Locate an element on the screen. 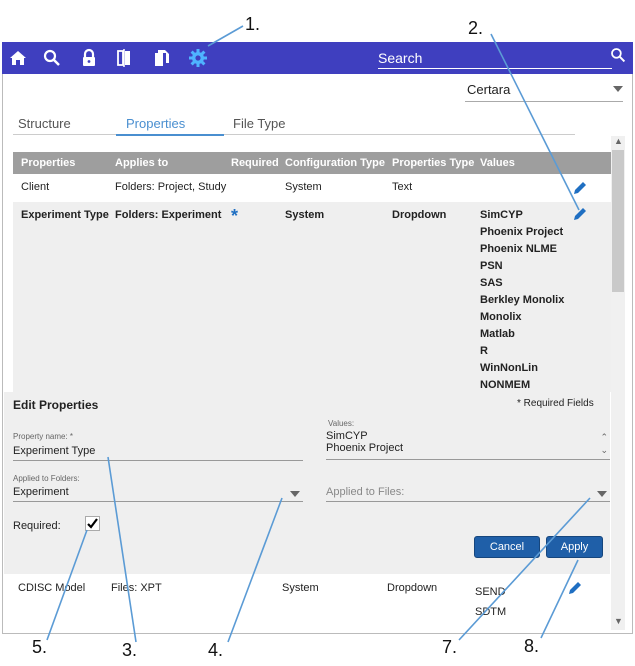 Image resolution: width=635 pixels, height=666 pixels. cell-applies-to: Folders: Experiment is located at coordinates (168, 215).